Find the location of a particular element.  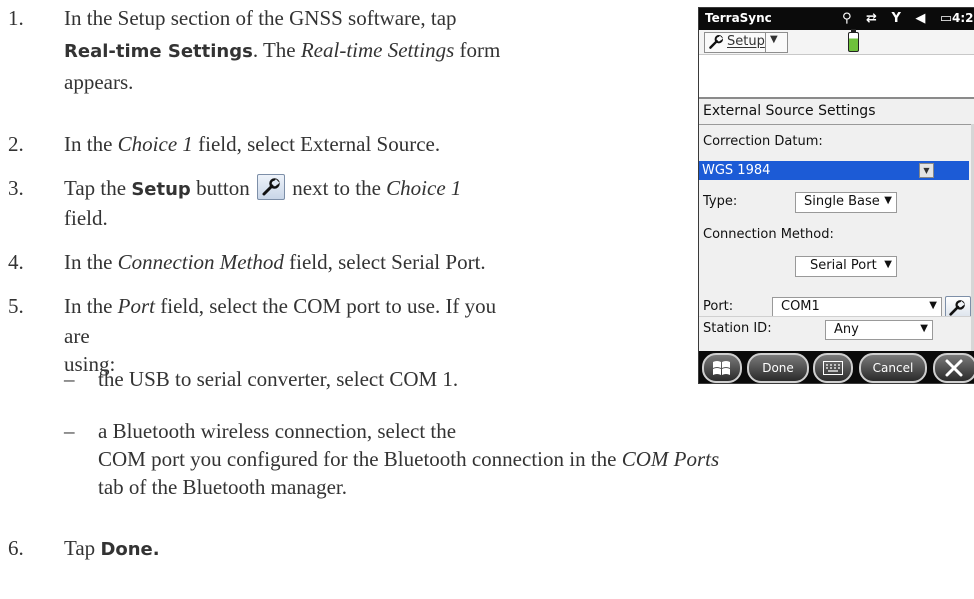

step-number: 4. is located at coordinates (16, 262).